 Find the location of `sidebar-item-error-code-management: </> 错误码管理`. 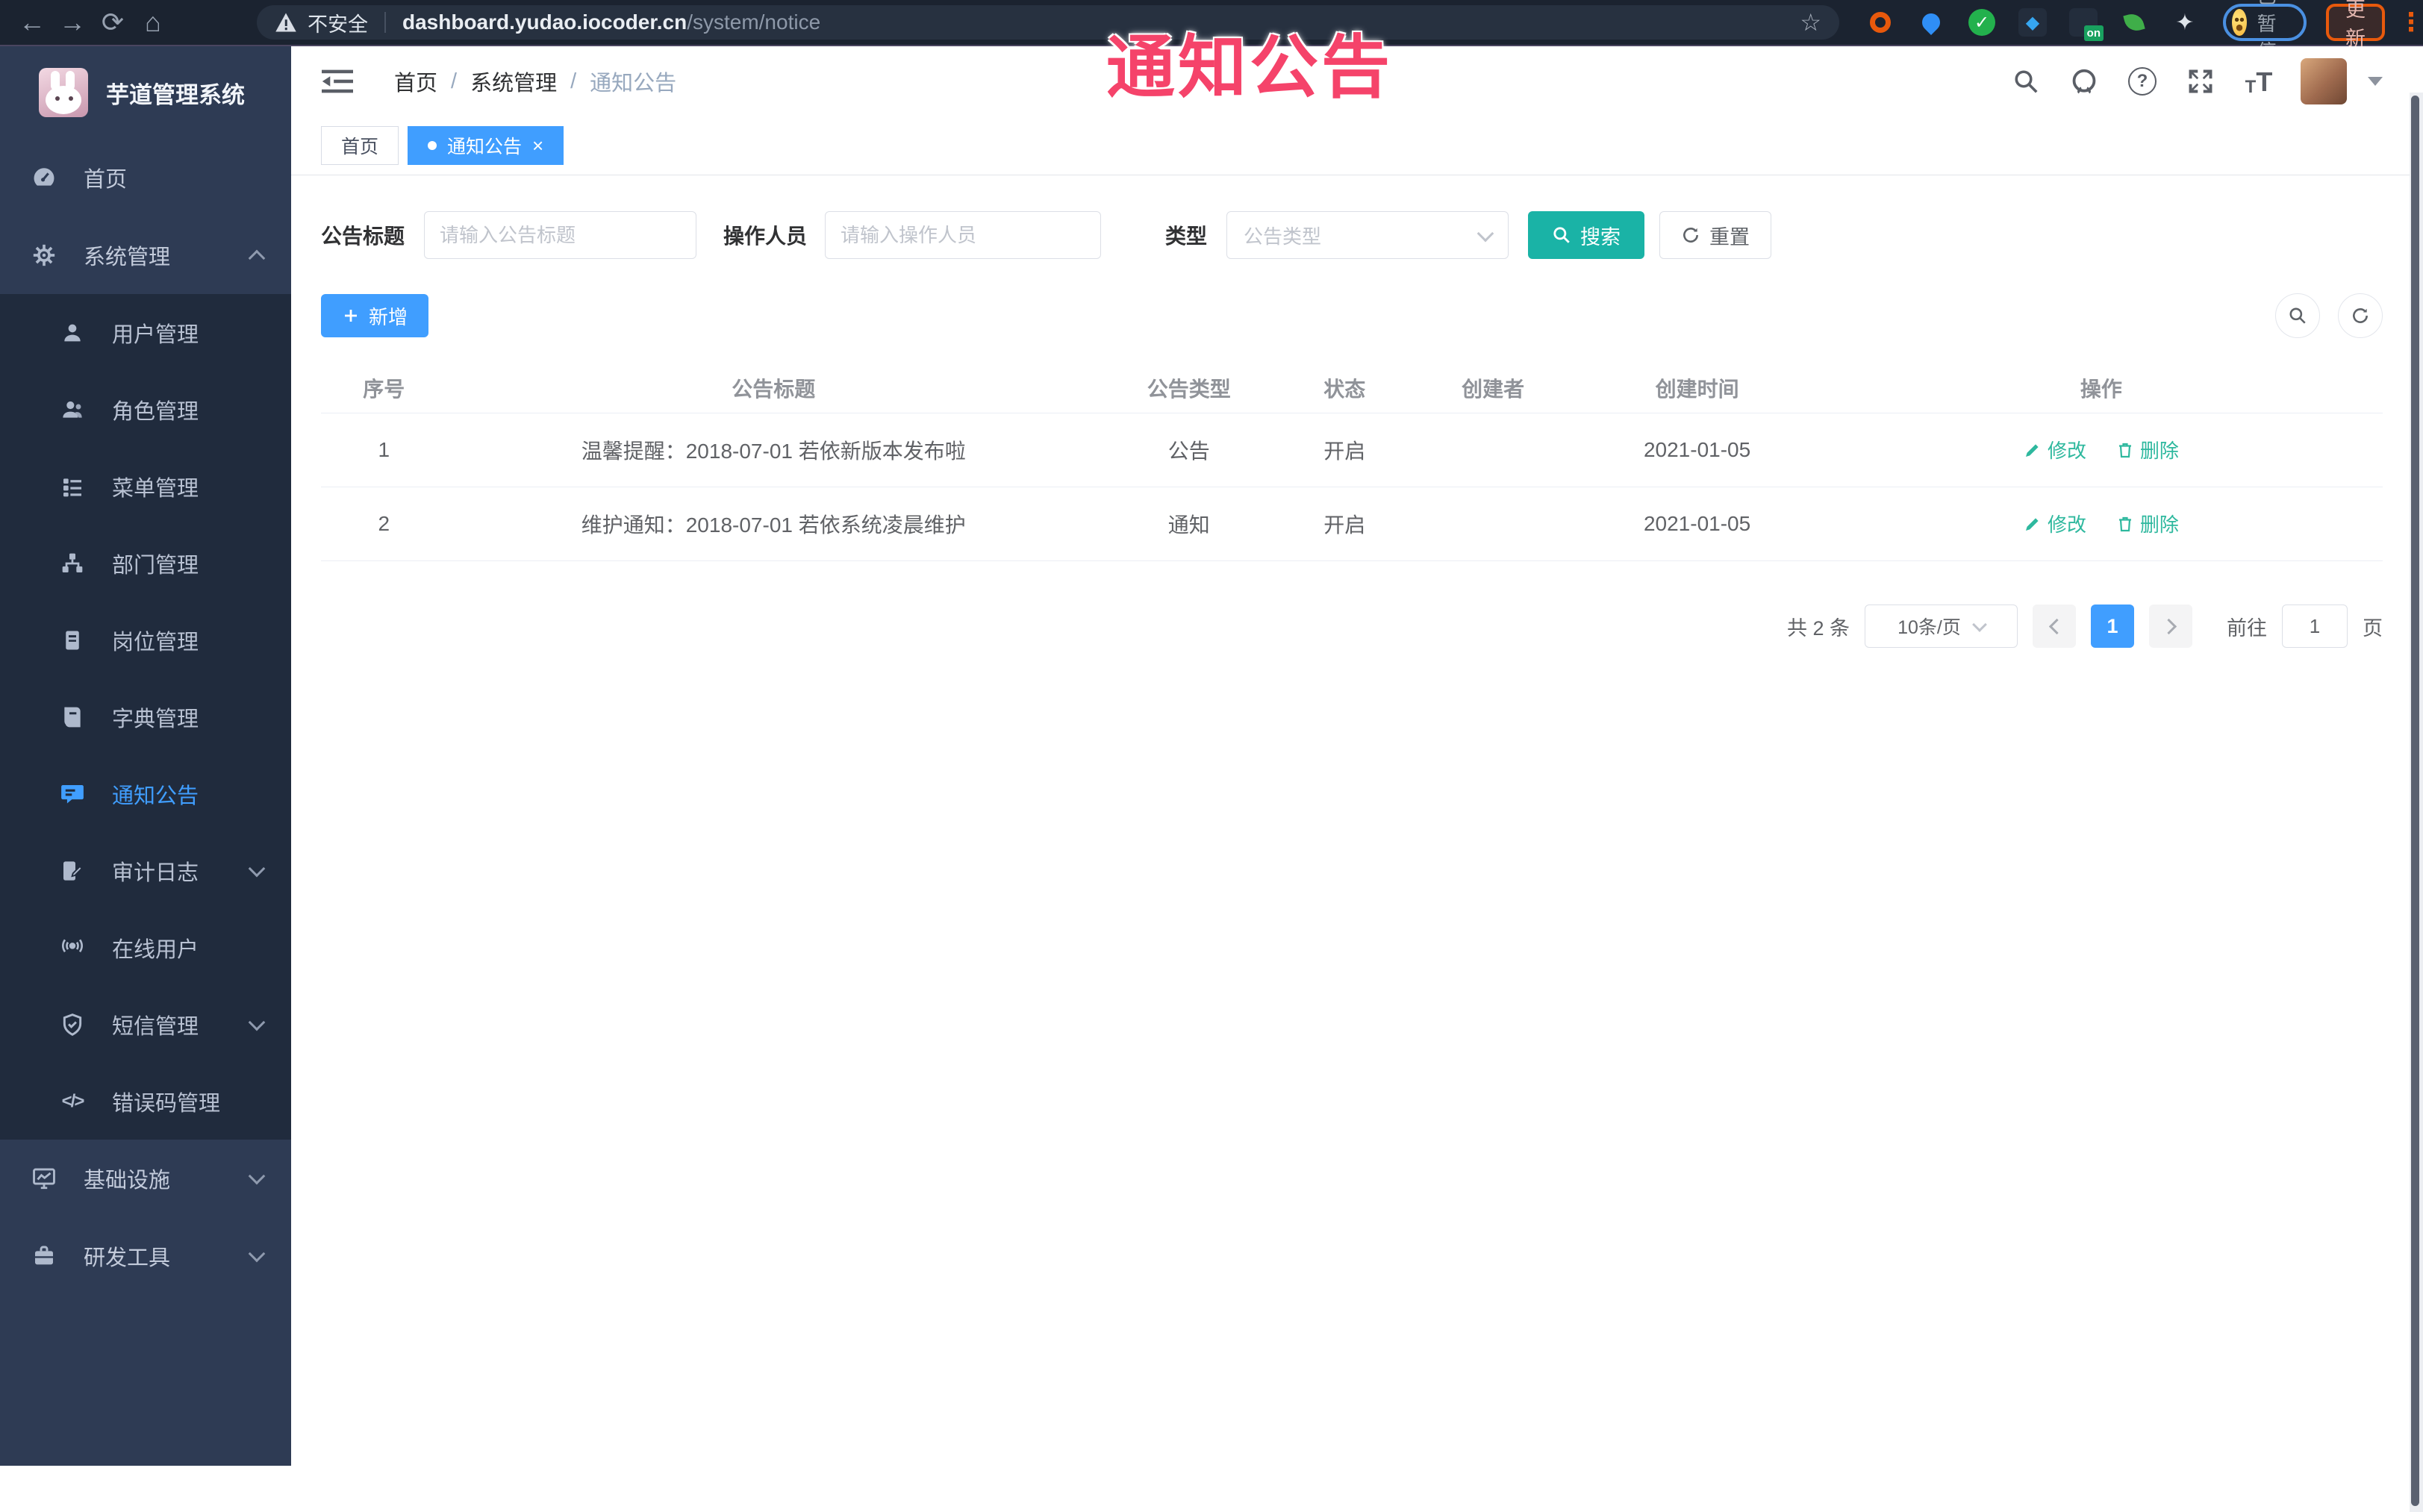

sidebar-item-error-code-management: </> 错误码管理 is located at coordinates (146, 1101).